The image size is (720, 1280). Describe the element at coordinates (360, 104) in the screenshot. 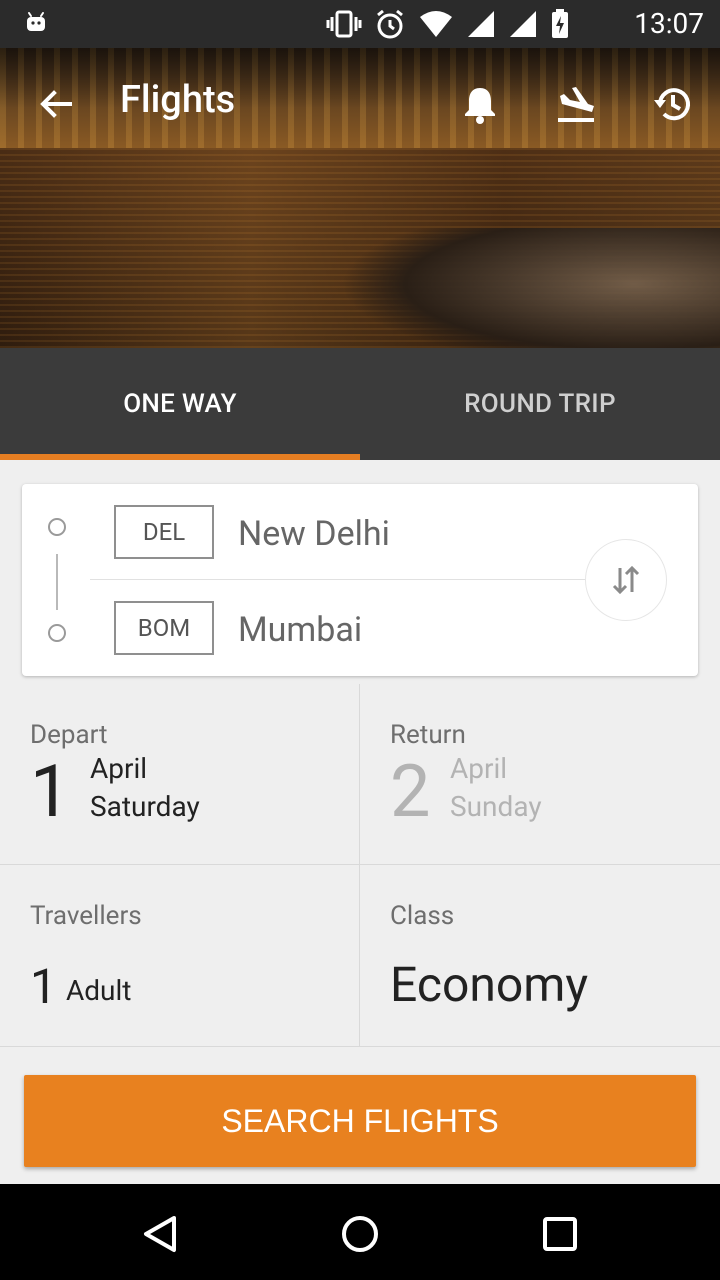

I see `app-bar: Flights` at that location.